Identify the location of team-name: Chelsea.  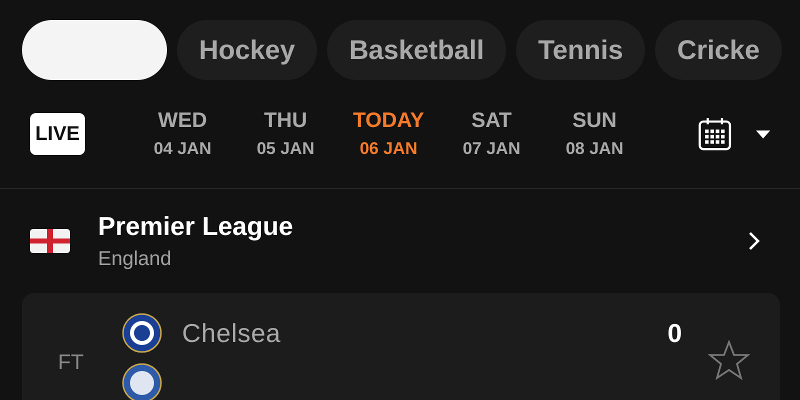
(232, 333).